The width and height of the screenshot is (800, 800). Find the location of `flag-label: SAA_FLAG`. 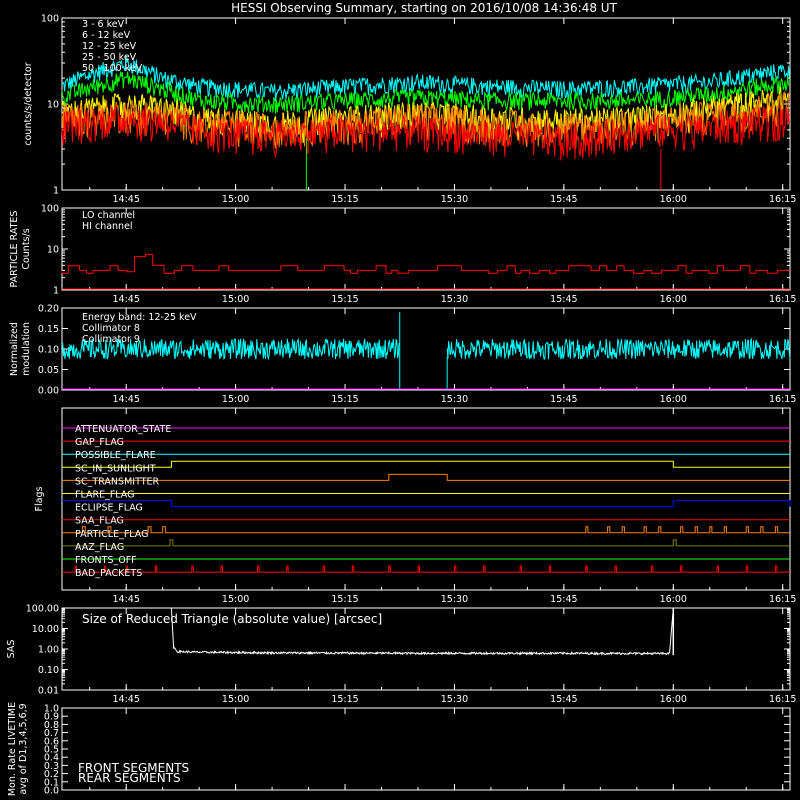

flag-label: SAA_FLAG is located at coordinates (99, 521).